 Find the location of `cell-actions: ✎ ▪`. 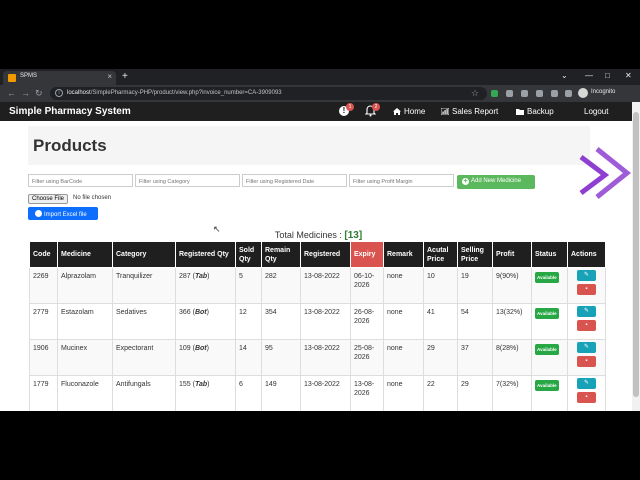

cell-actions: ✎ ▪ is located at coordinates (586, 321).